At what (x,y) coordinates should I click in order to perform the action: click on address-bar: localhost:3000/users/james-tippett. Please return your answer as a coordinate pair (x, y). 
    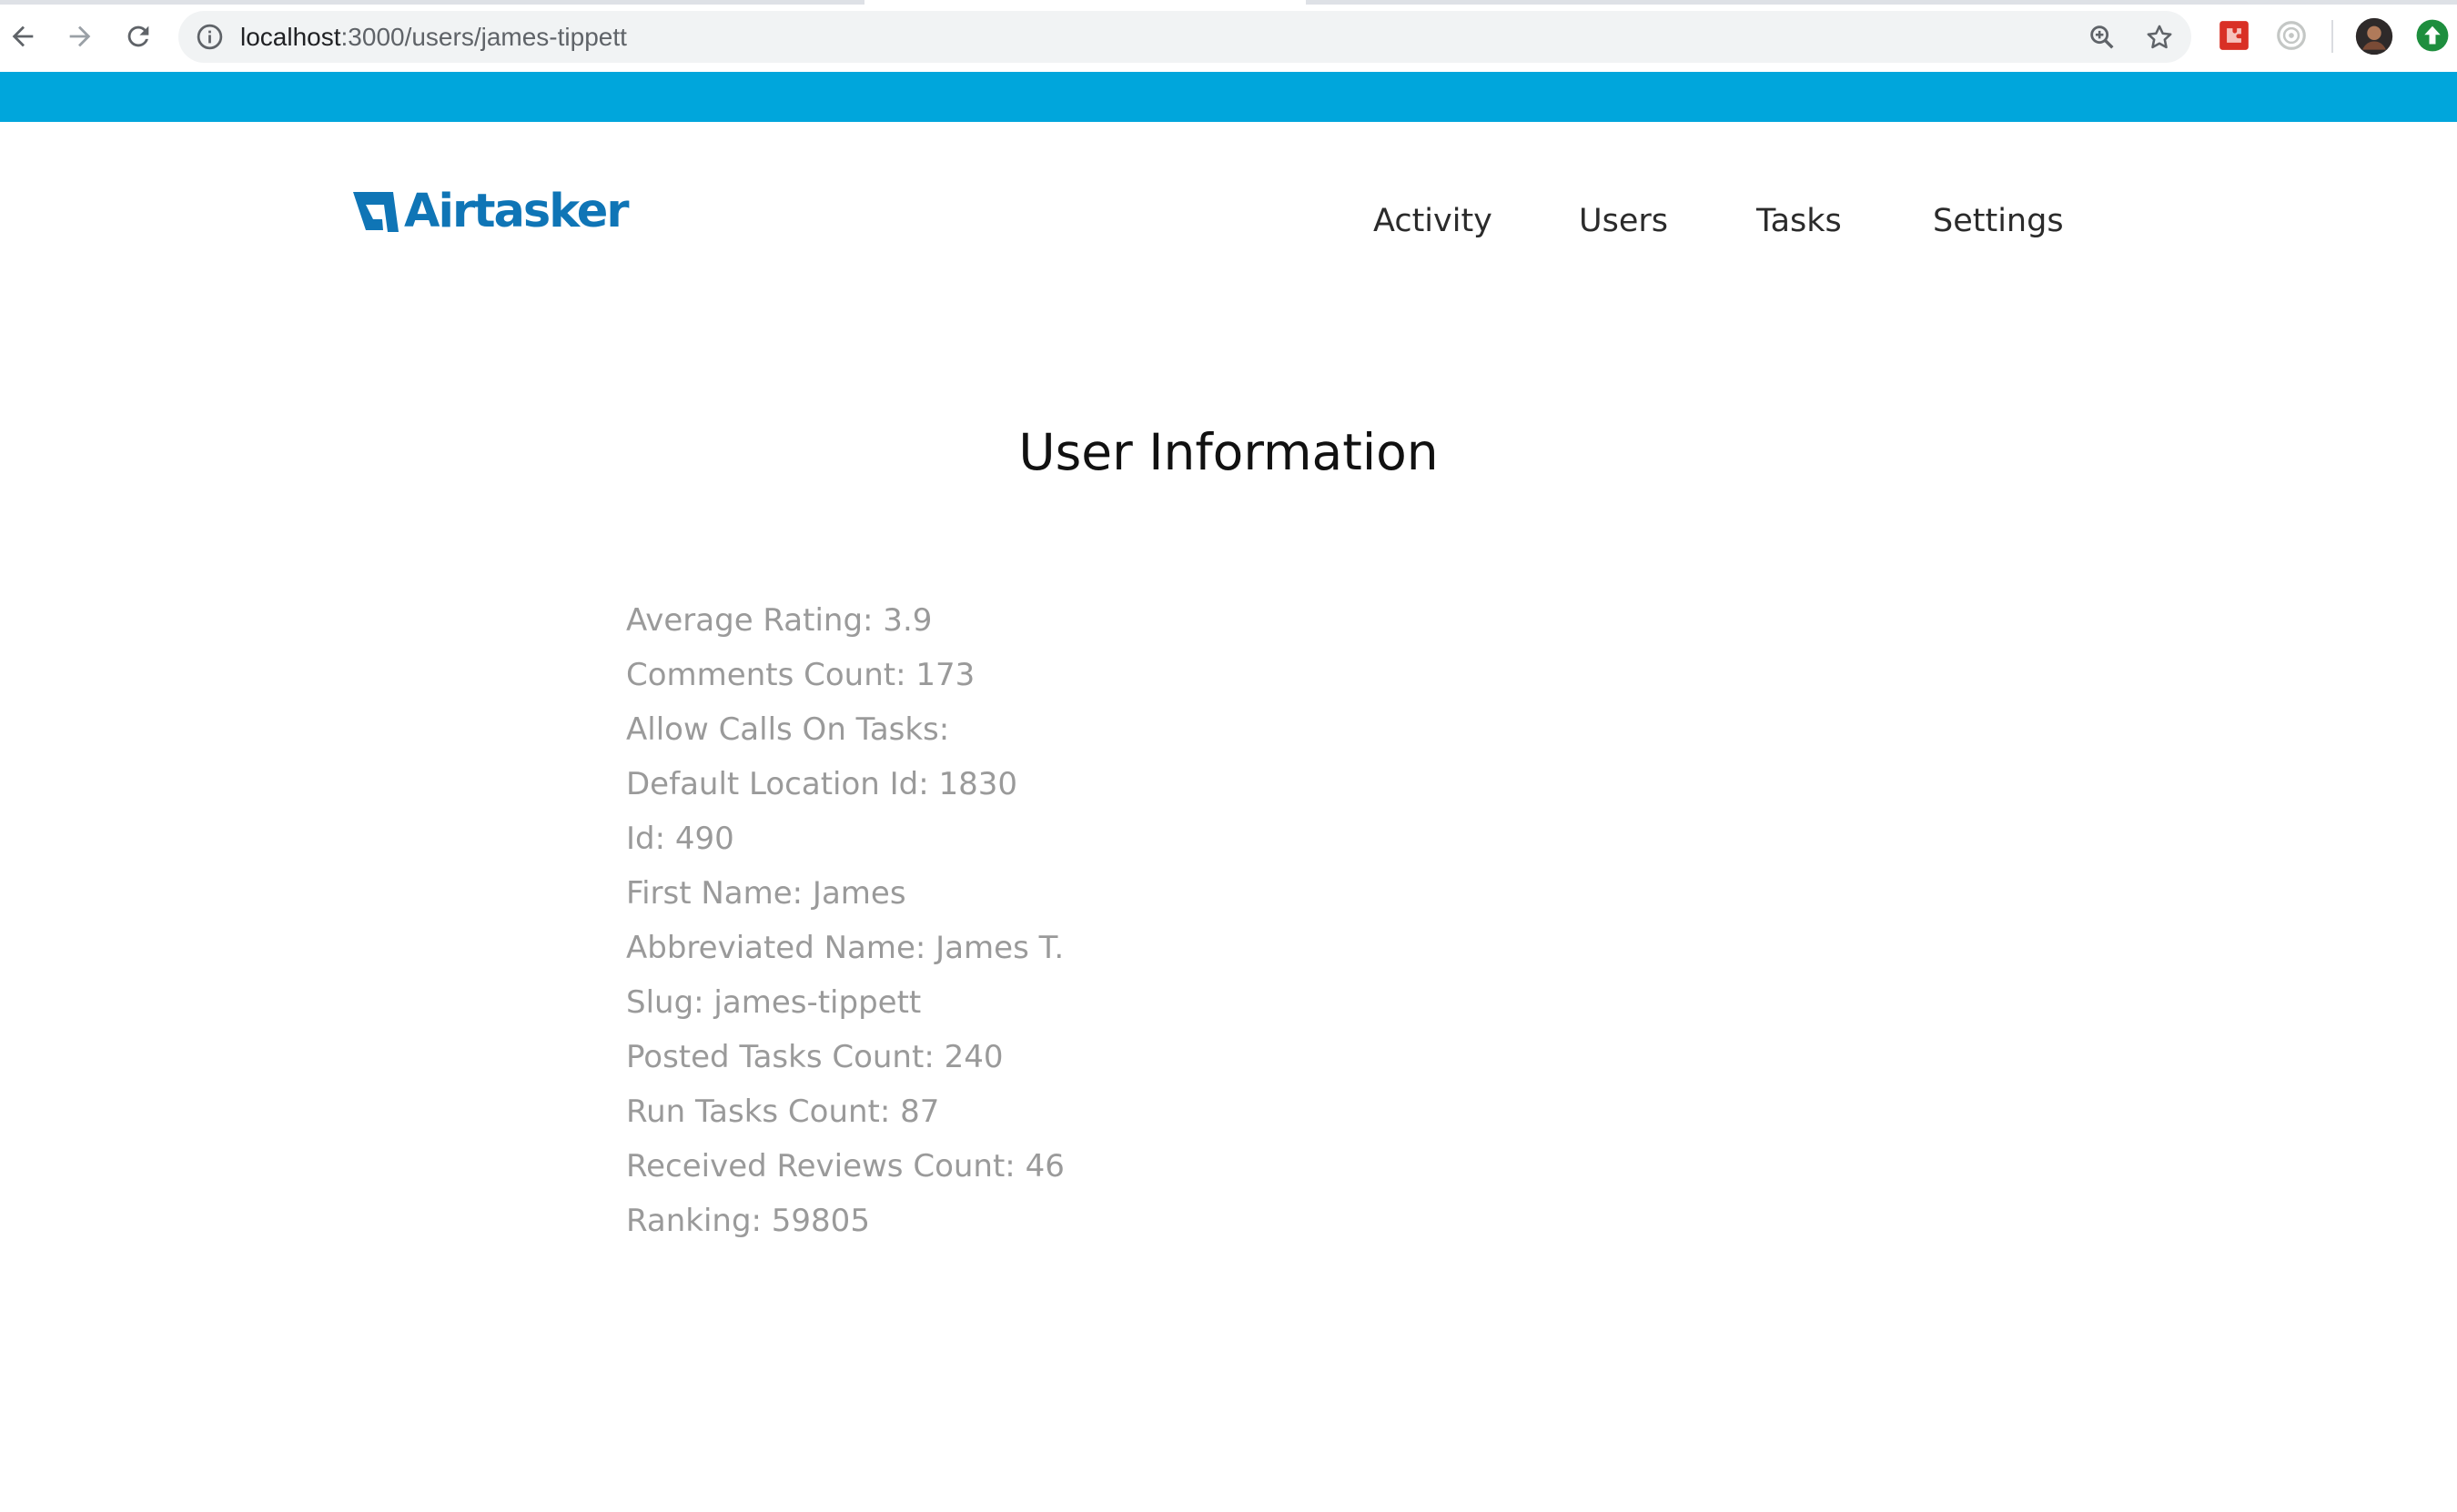
    Looking at the image, I should click on (1185, 37).